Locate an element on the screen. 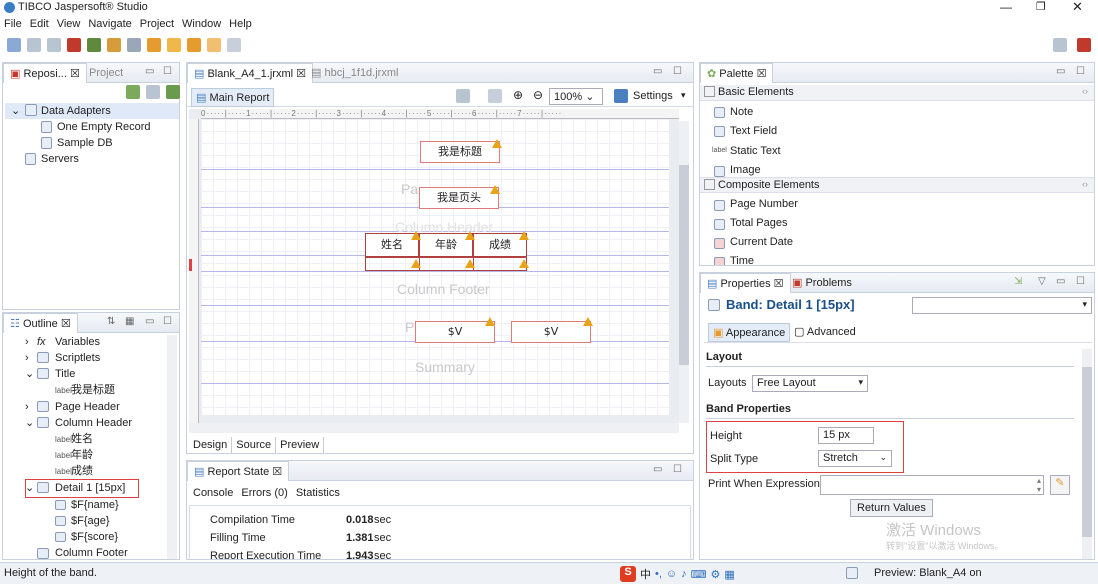  publish-icon is located at coordinates (134, 45).